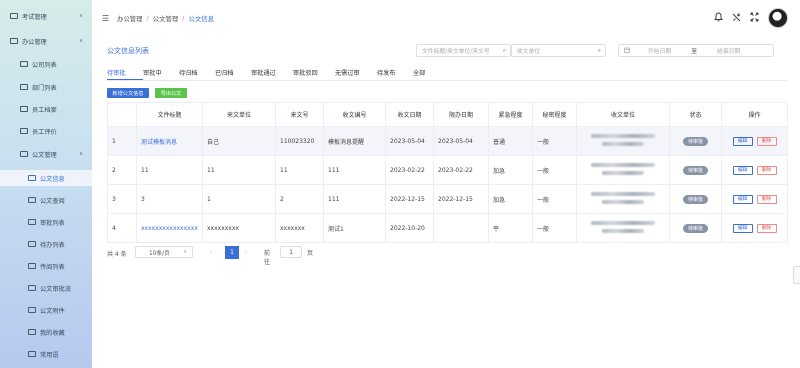 The width and height of the screenshot is (800, 368). I want to click on tab-pending-archive: 待归档, so click(197, 74).